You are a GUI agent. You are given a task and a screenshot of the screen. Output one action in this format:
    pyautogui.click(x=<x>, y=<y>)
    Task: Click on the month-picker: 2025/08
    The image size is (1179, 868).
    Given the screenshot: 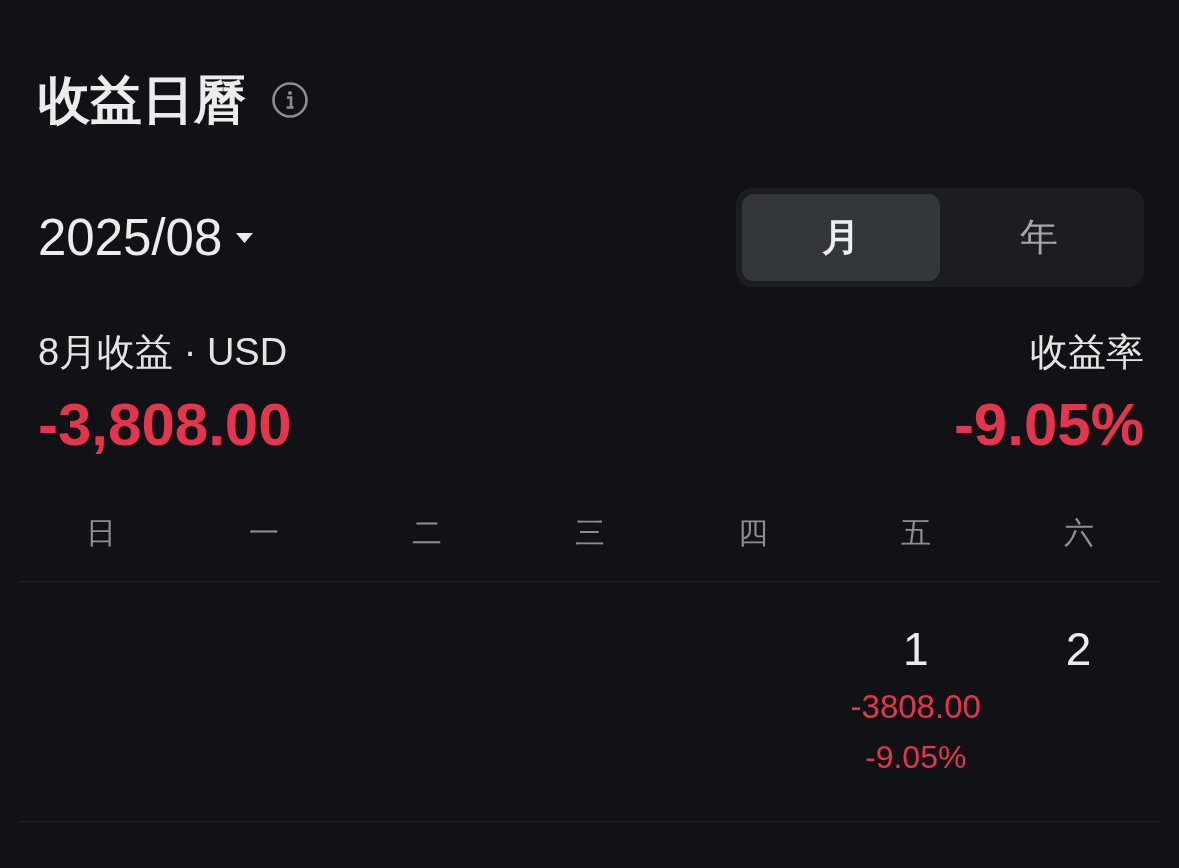 What is the action you would take?
    pyautogui.click(x=146, y=237)
    